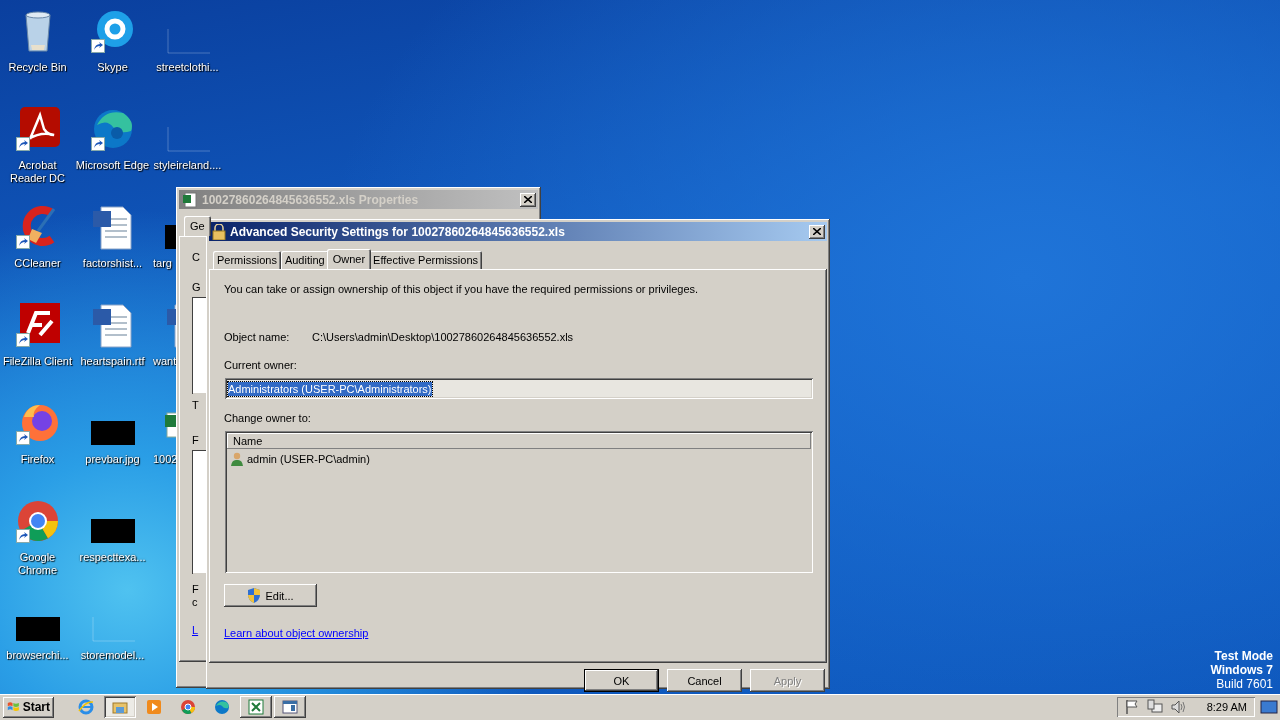 Image resolution: width=1280 pixels, height=720 pixels. I want to click on list-item: admin (USER-PC\admin), so click(308, 459).